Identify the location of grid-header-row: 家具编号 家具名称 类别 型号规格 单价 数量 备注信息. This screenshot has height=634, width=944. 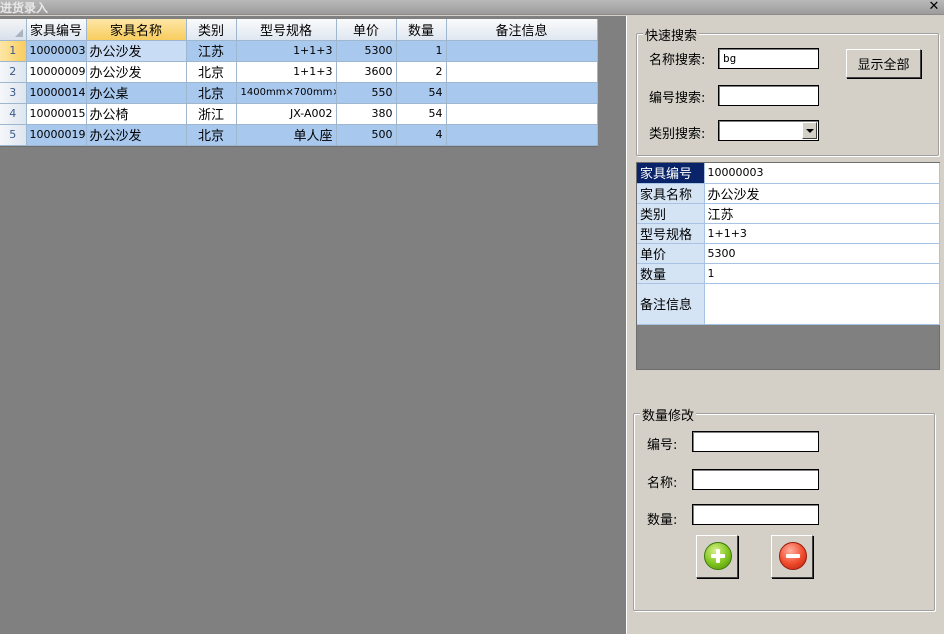
(299, 30).